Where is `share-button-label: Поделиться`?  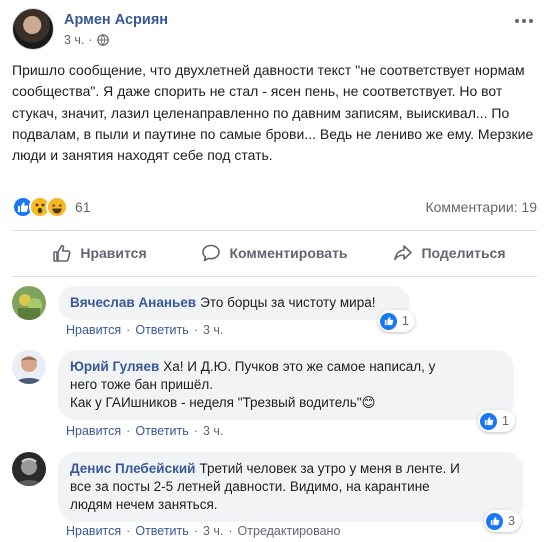
share-button-label: Поделиться is located at coordinates (463, 253).